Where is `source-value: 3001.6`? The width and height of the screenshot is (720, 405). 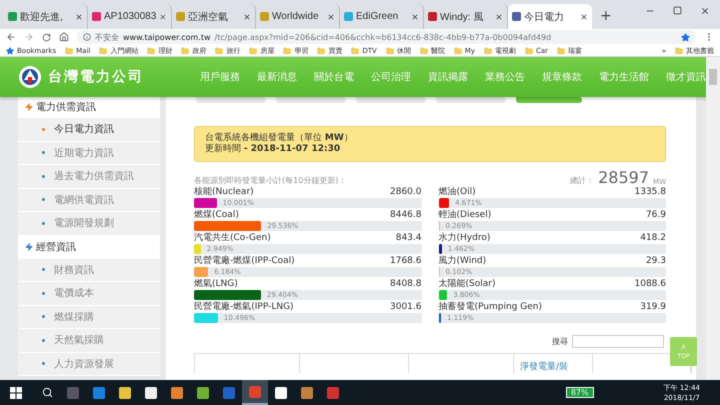 source-value: 3001.6 is located at coordinates (406, 307).